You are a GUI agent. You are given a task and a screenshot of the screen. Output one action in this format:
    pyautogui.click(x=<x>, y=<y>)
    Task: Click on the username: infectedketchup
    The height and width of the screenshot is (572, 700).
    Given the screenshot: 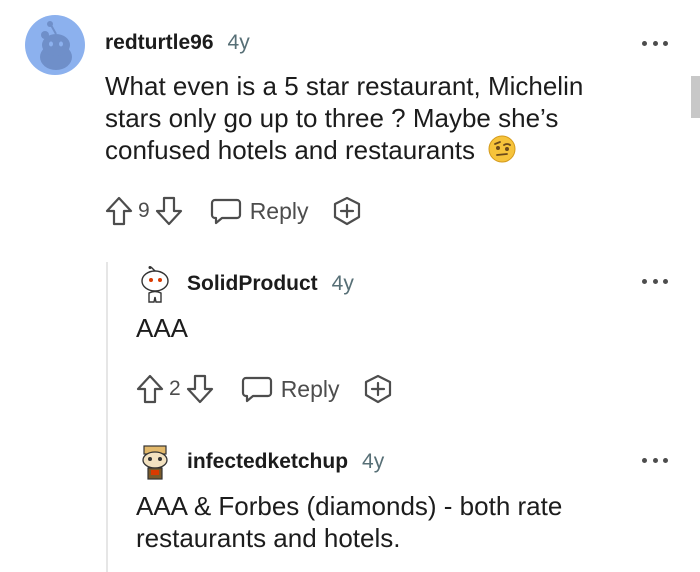 What is the action you would take?
    pyautogui.click(x=267, y=462)
    